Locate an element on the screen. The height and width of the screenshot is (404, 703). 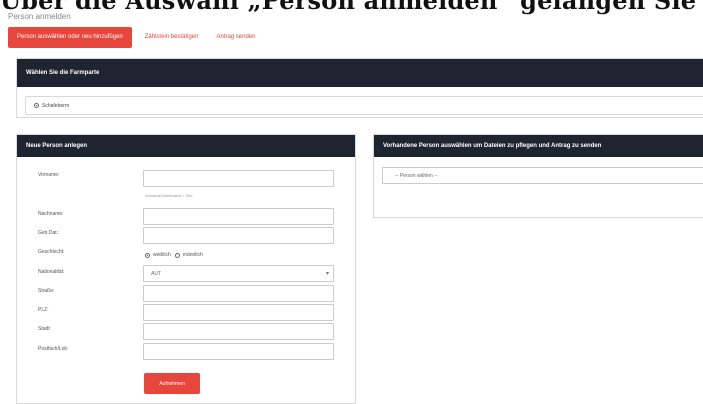
gender-radio-group: weiblich männlich is located at coordinates (173, 255).